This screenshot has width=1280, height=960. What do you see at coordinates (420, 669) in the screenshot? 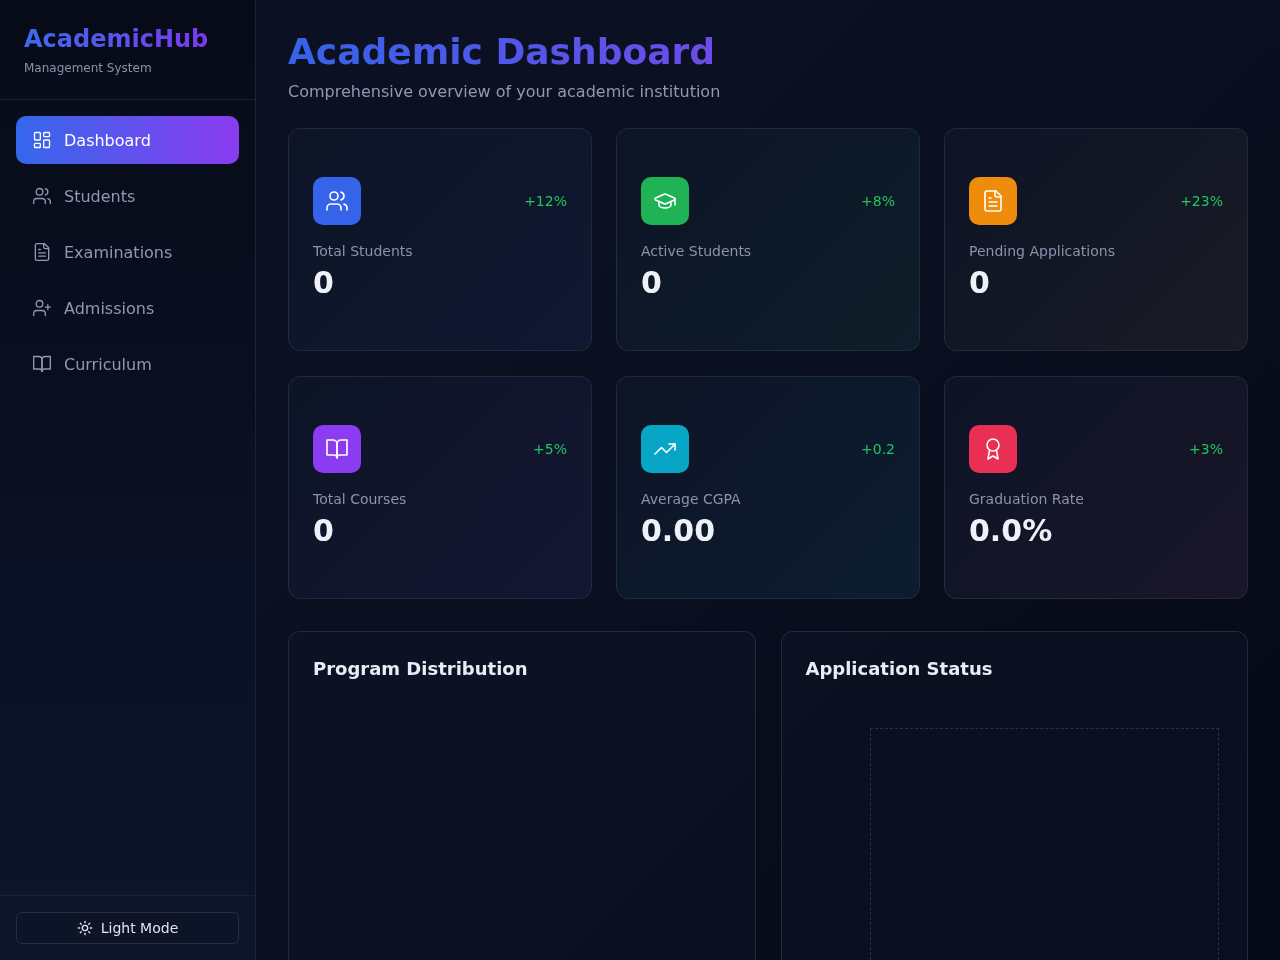
I see `panel-title: Program Distribution` at bounding box center [420, 669].